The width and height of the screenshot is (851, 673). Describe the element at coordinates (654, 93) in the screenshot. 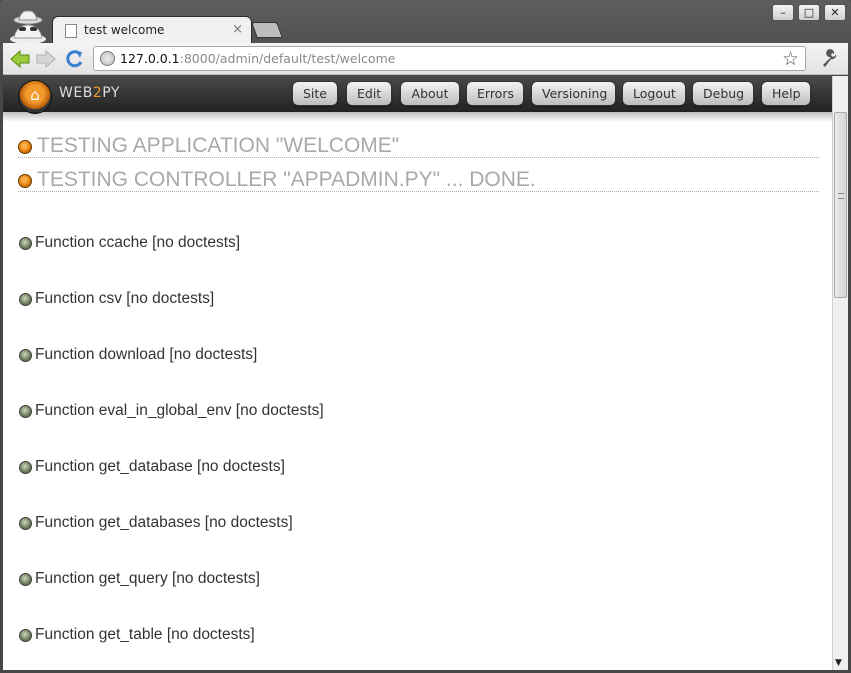

I see `menu-logout-button: Logout` at that location.